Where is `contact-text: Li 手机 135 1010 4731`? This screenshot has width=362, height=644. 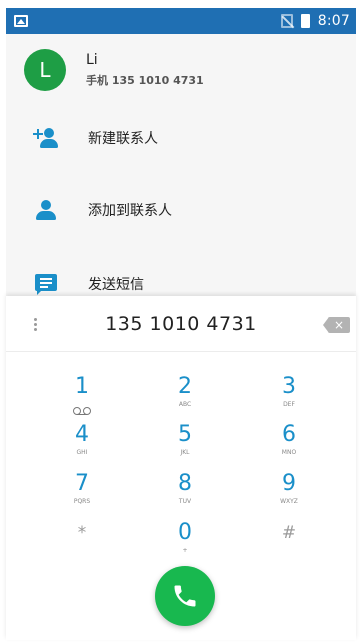
contact-text: Li 手机 135 1010 4731 is located at coordinates (145, 70).